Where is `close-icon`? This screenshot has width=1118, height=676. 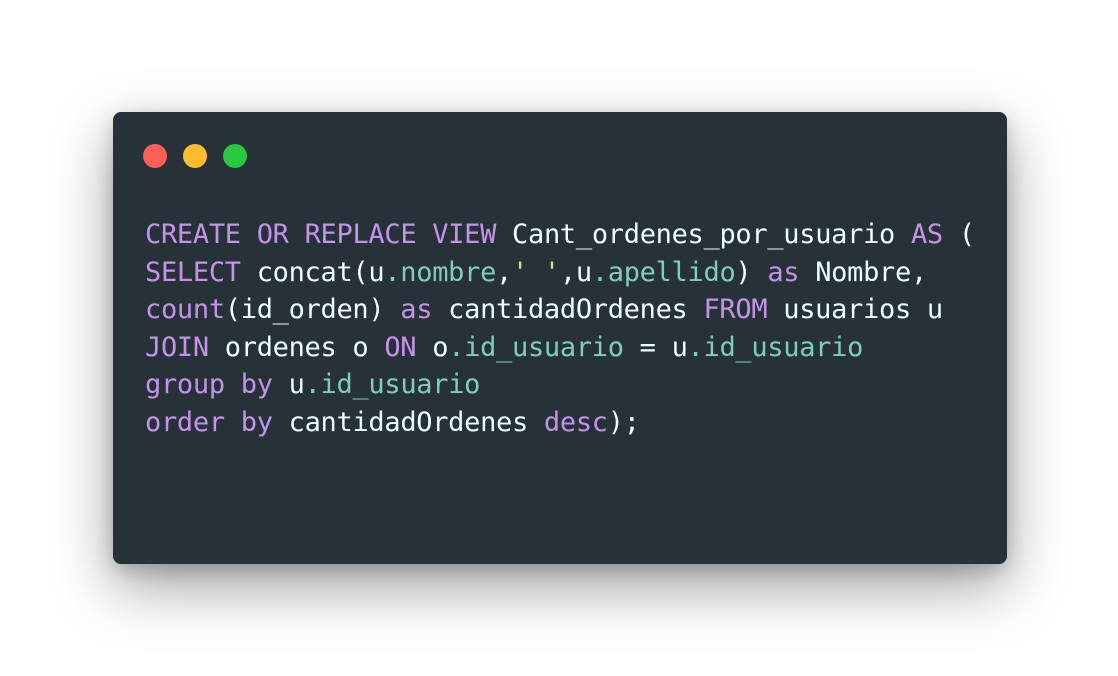
close-icon is located at coordinates (155, 156).